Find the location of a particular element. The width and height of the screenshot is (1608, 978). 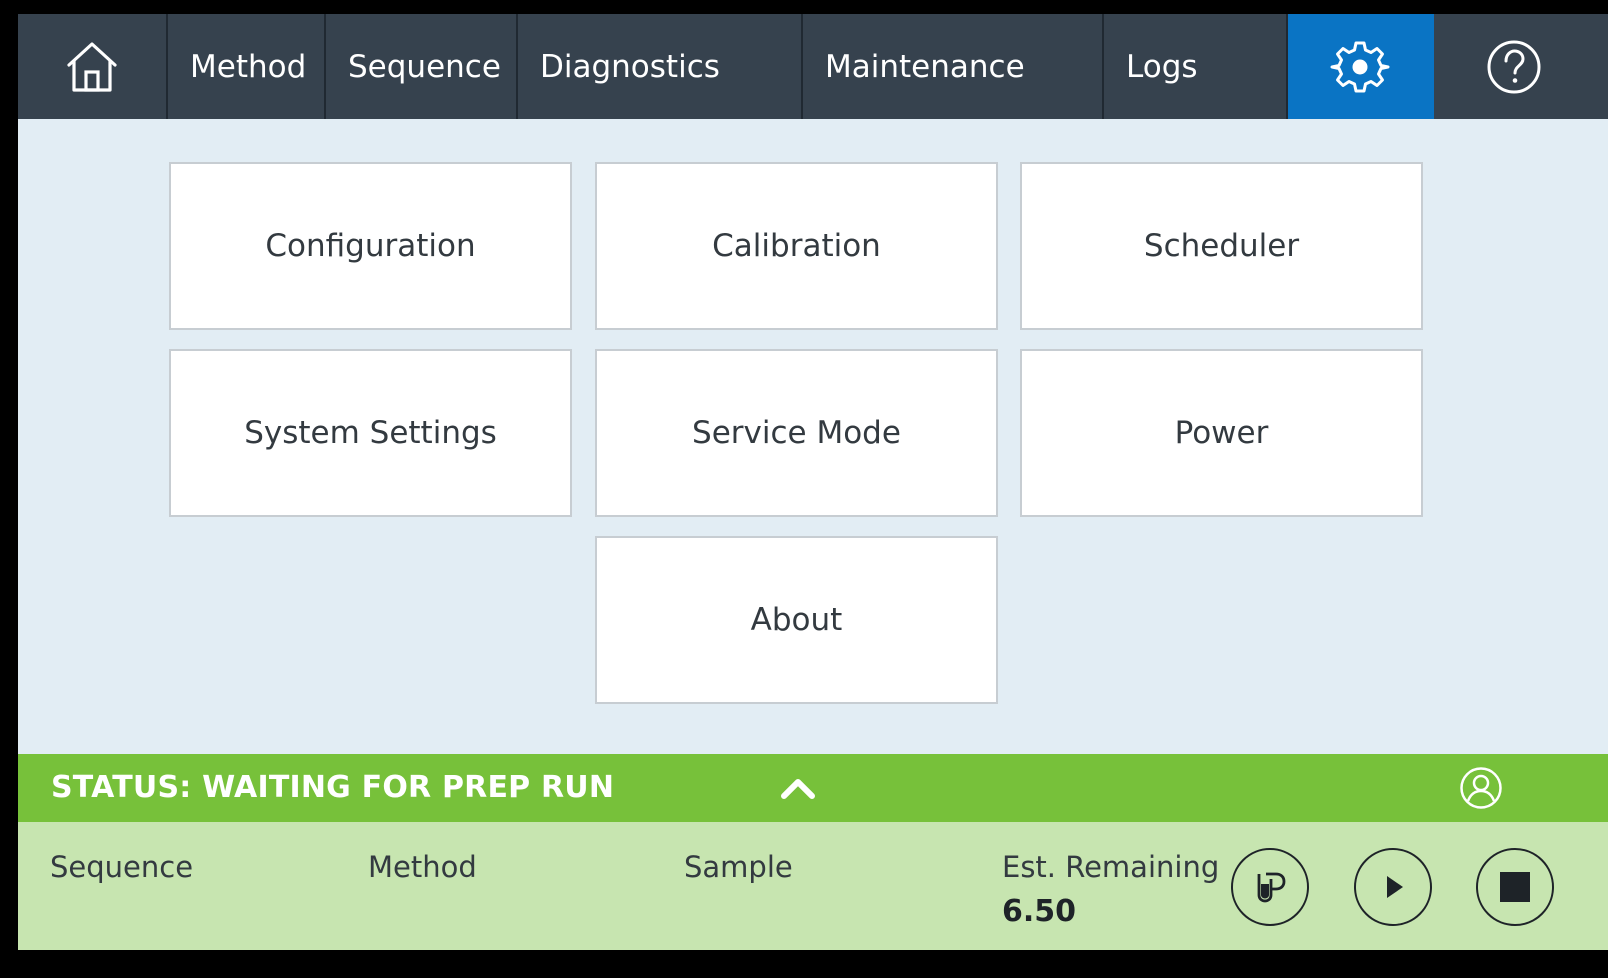

nav-home is located at coordinates (93, 66).